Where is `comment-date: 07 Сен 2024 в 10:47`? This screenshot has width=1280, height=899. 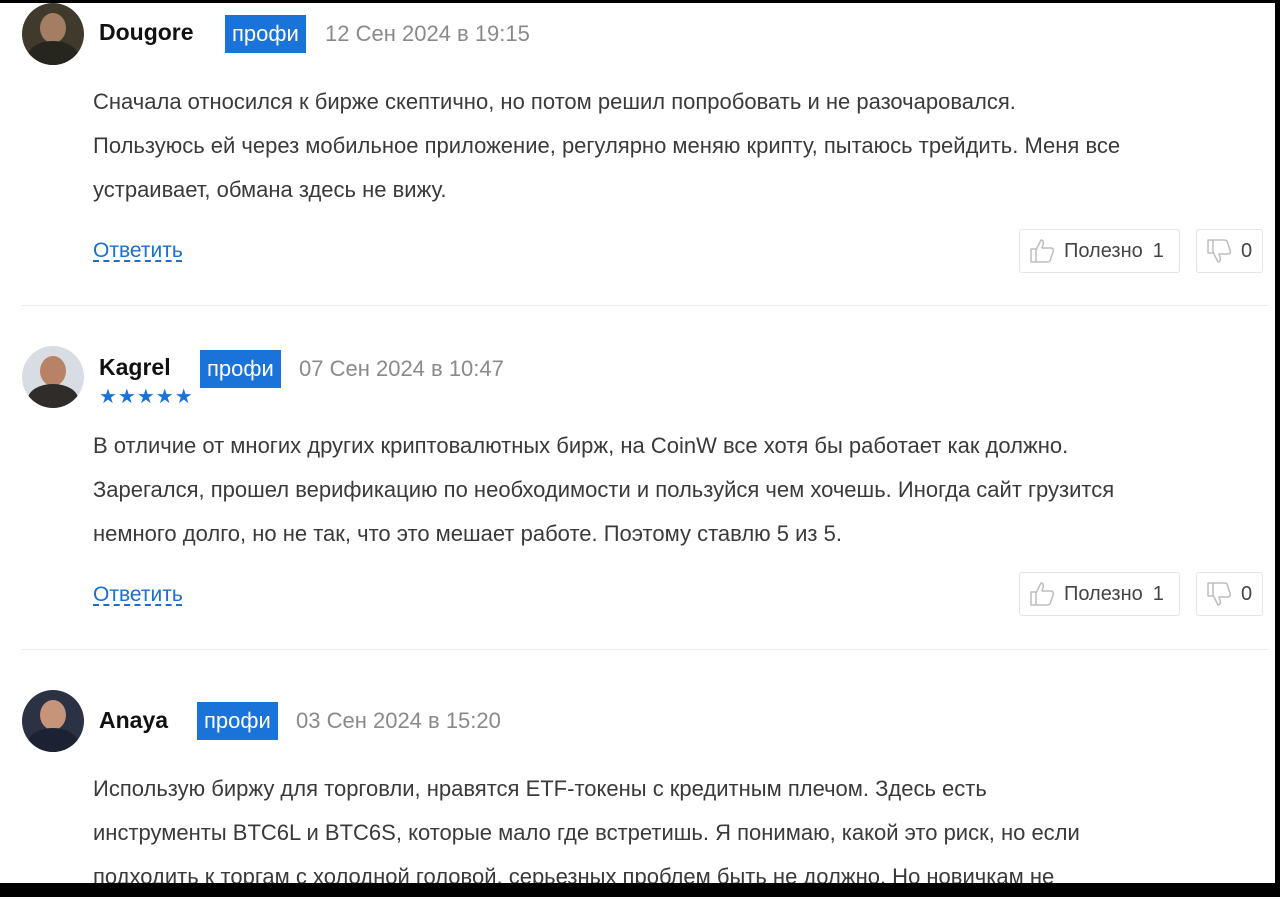 comment-date: 07 Сен 2024 в 10:47 is located at coordinates (401, 368).